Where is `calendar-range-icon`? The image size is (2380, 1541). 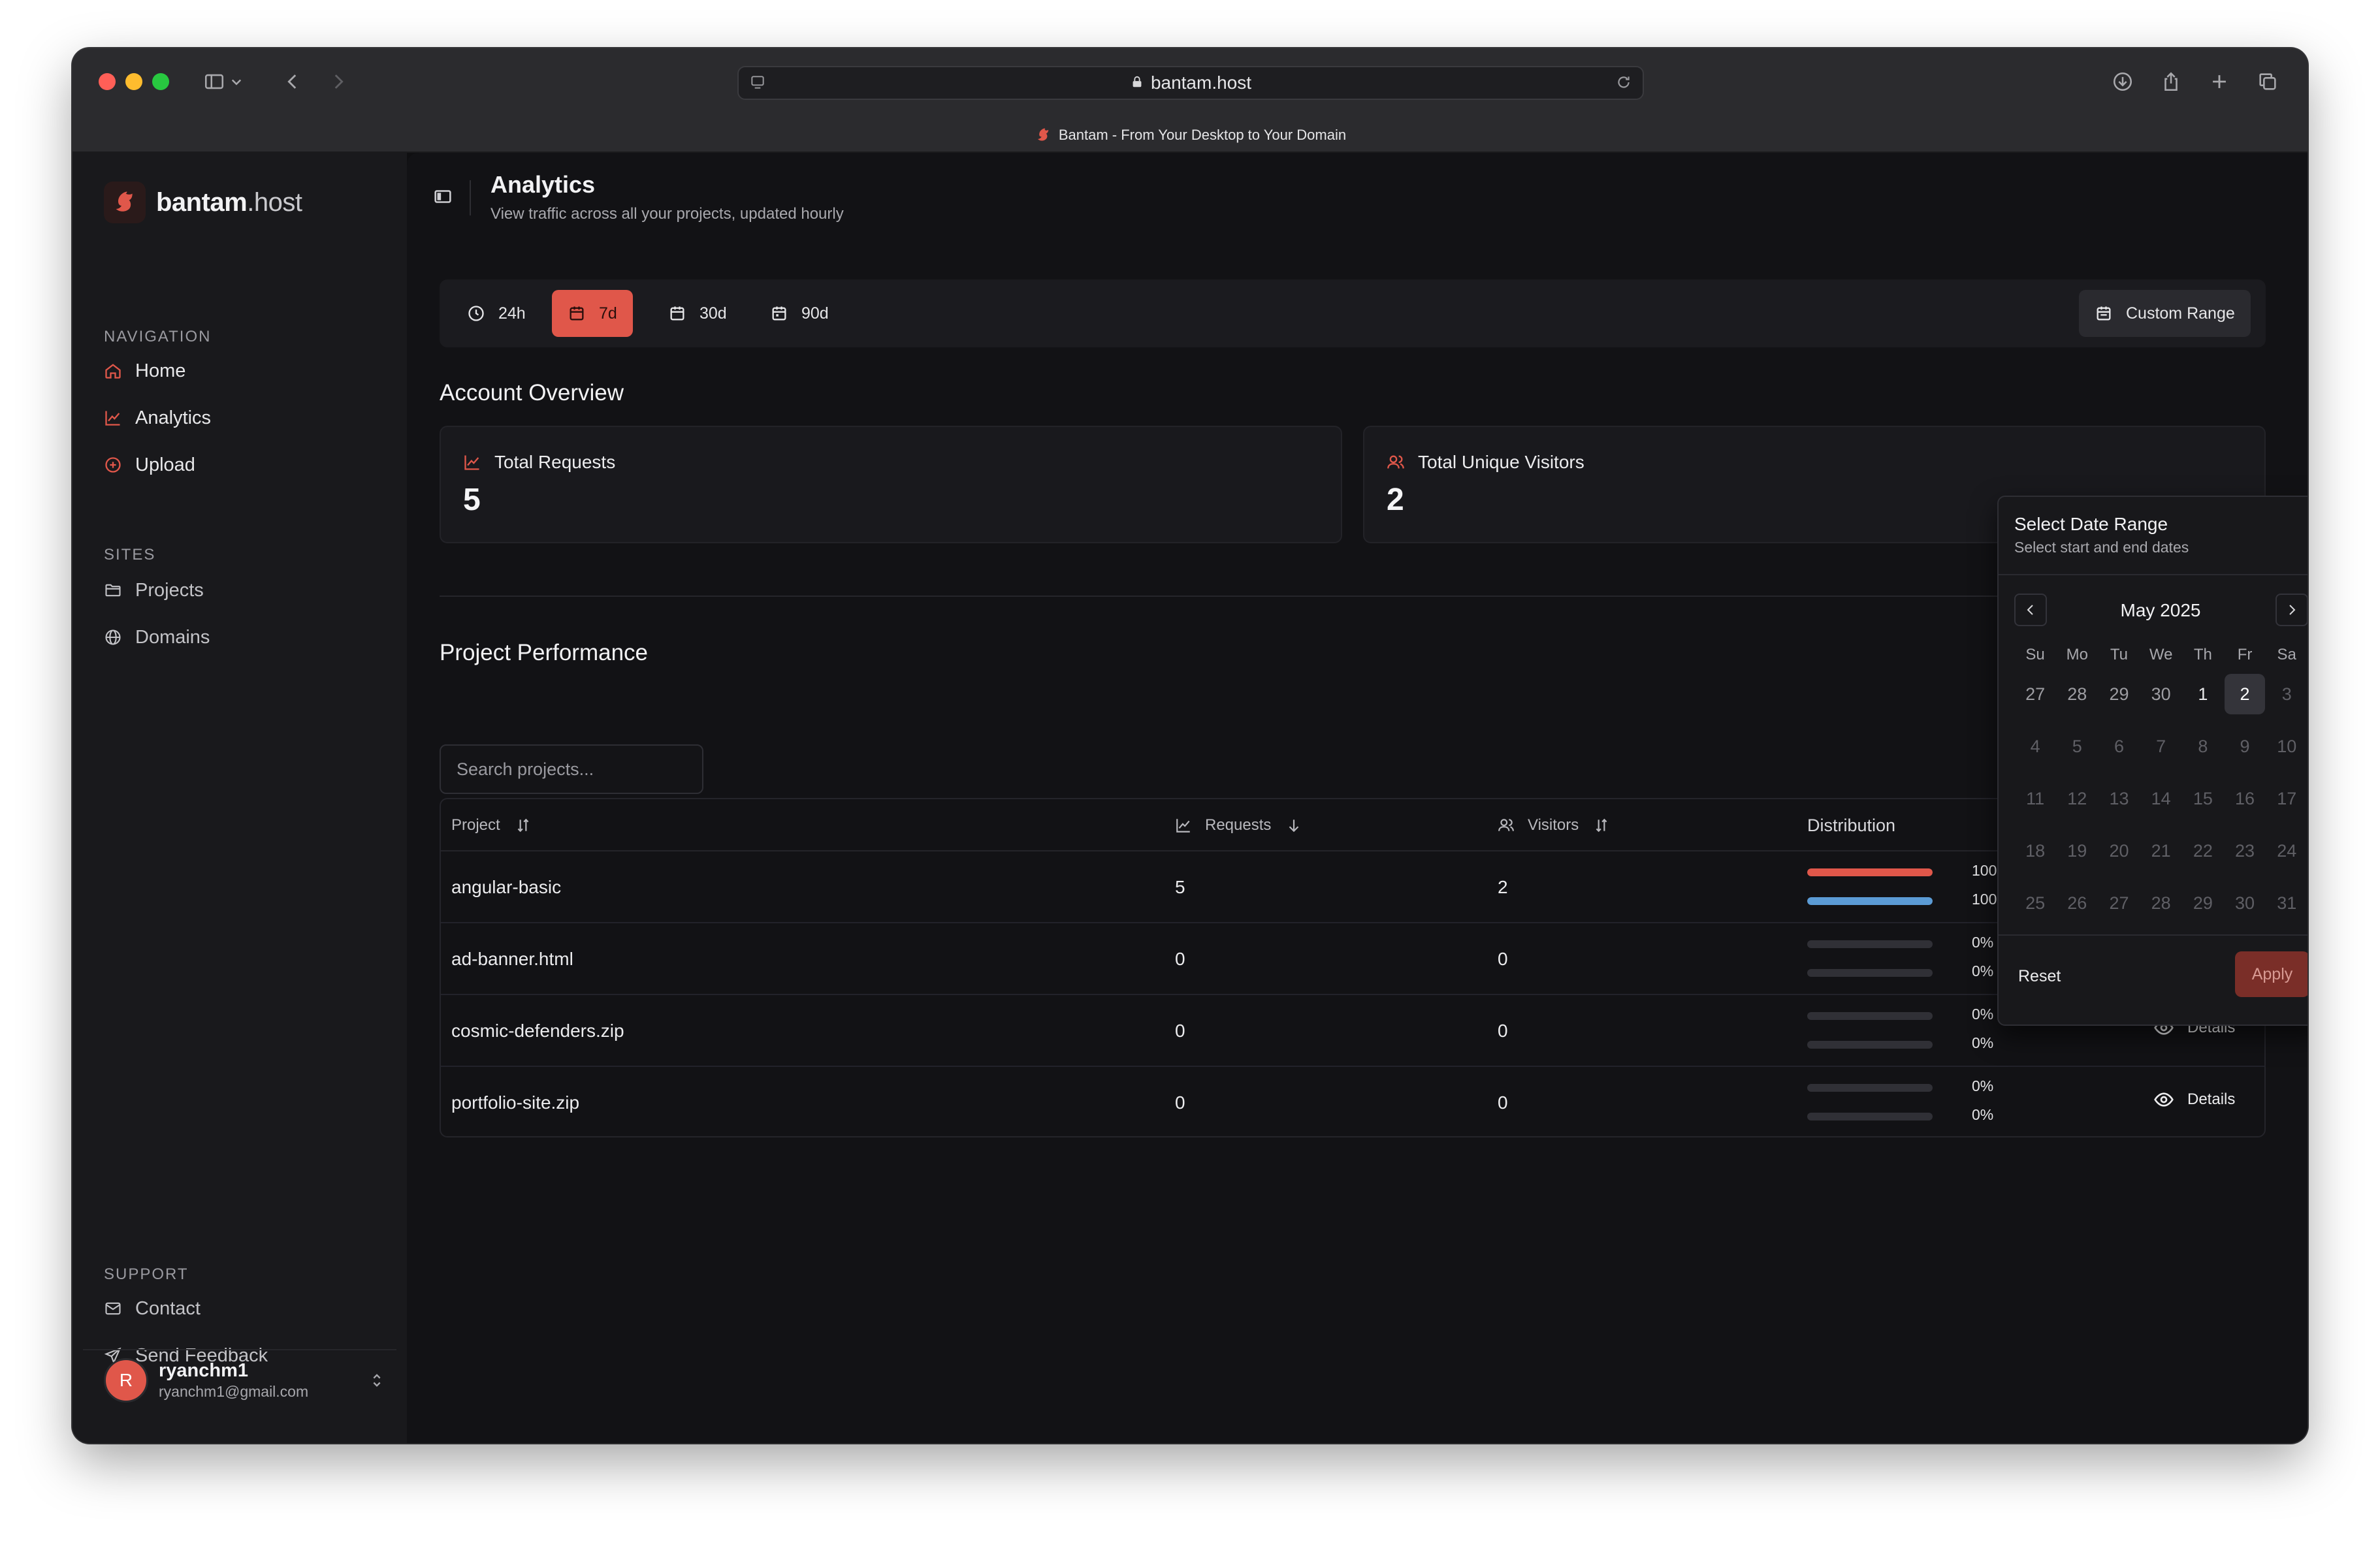 calendar-range-icon is located at coordinates (2104, 313).